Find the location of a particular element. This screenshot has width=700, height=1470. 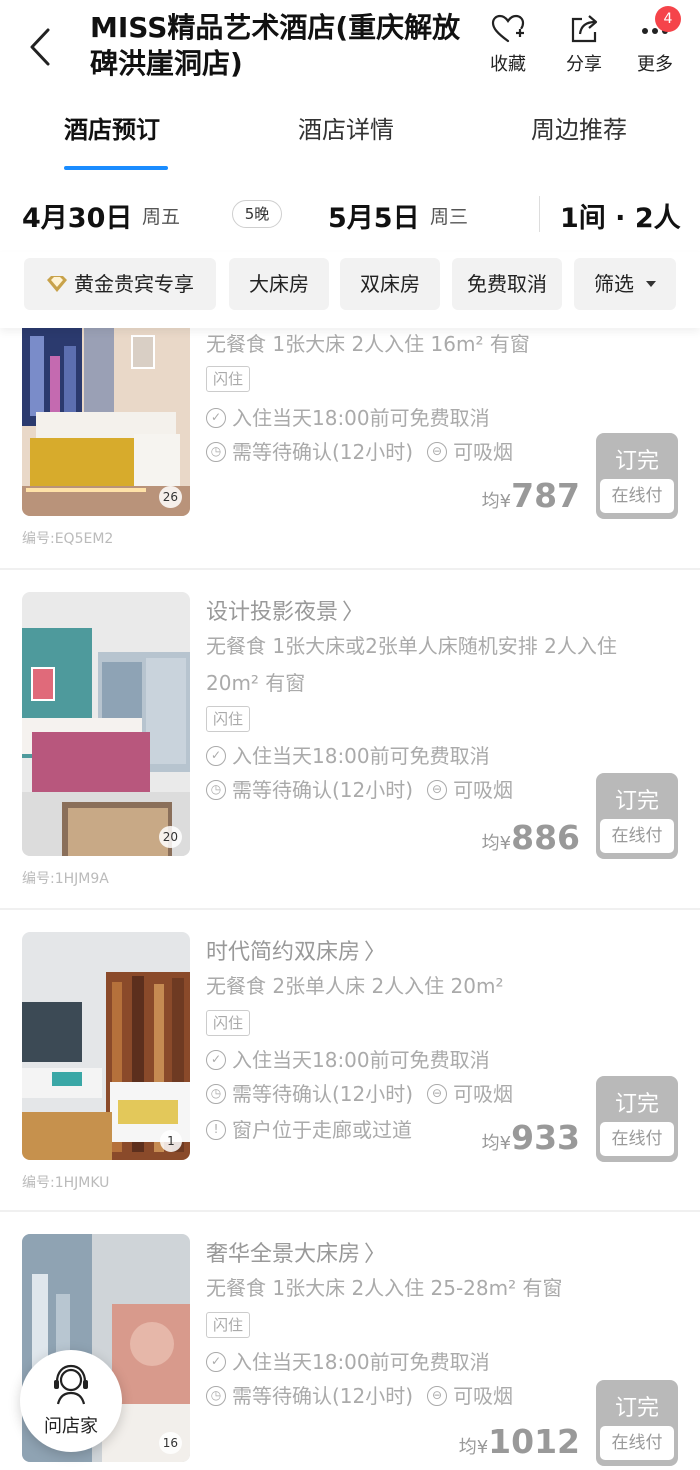

room-photo: 26 is located at coordinates (106, 421).